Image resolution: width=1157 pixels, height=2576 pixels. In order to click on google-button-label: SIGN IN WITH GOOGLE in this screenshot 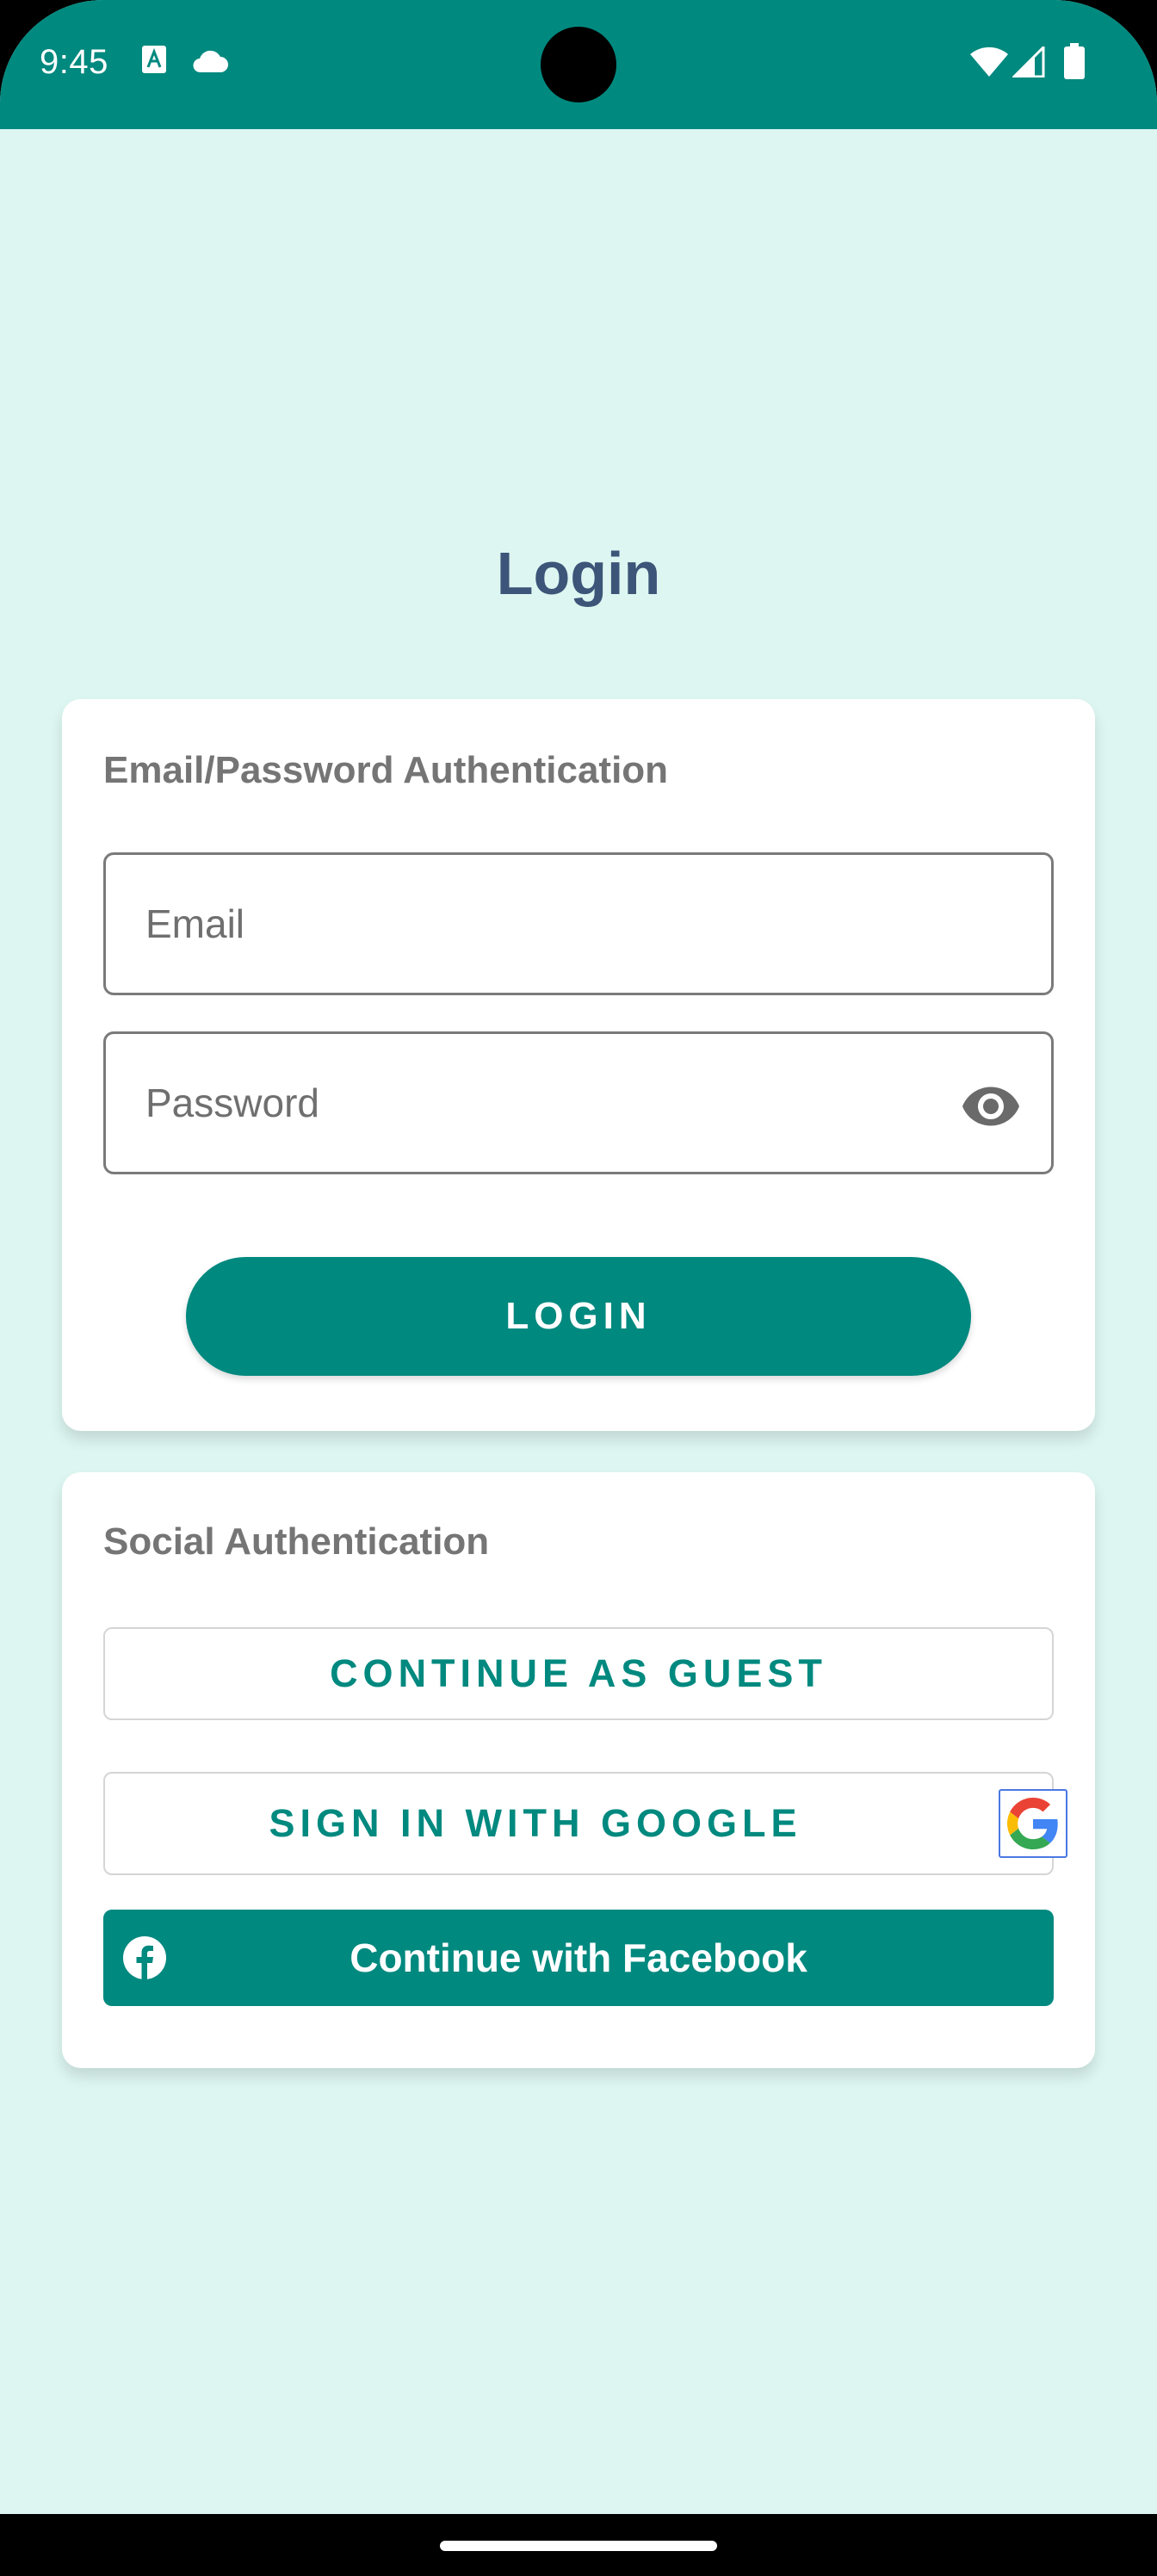, I will do `click(536, 1823)`.